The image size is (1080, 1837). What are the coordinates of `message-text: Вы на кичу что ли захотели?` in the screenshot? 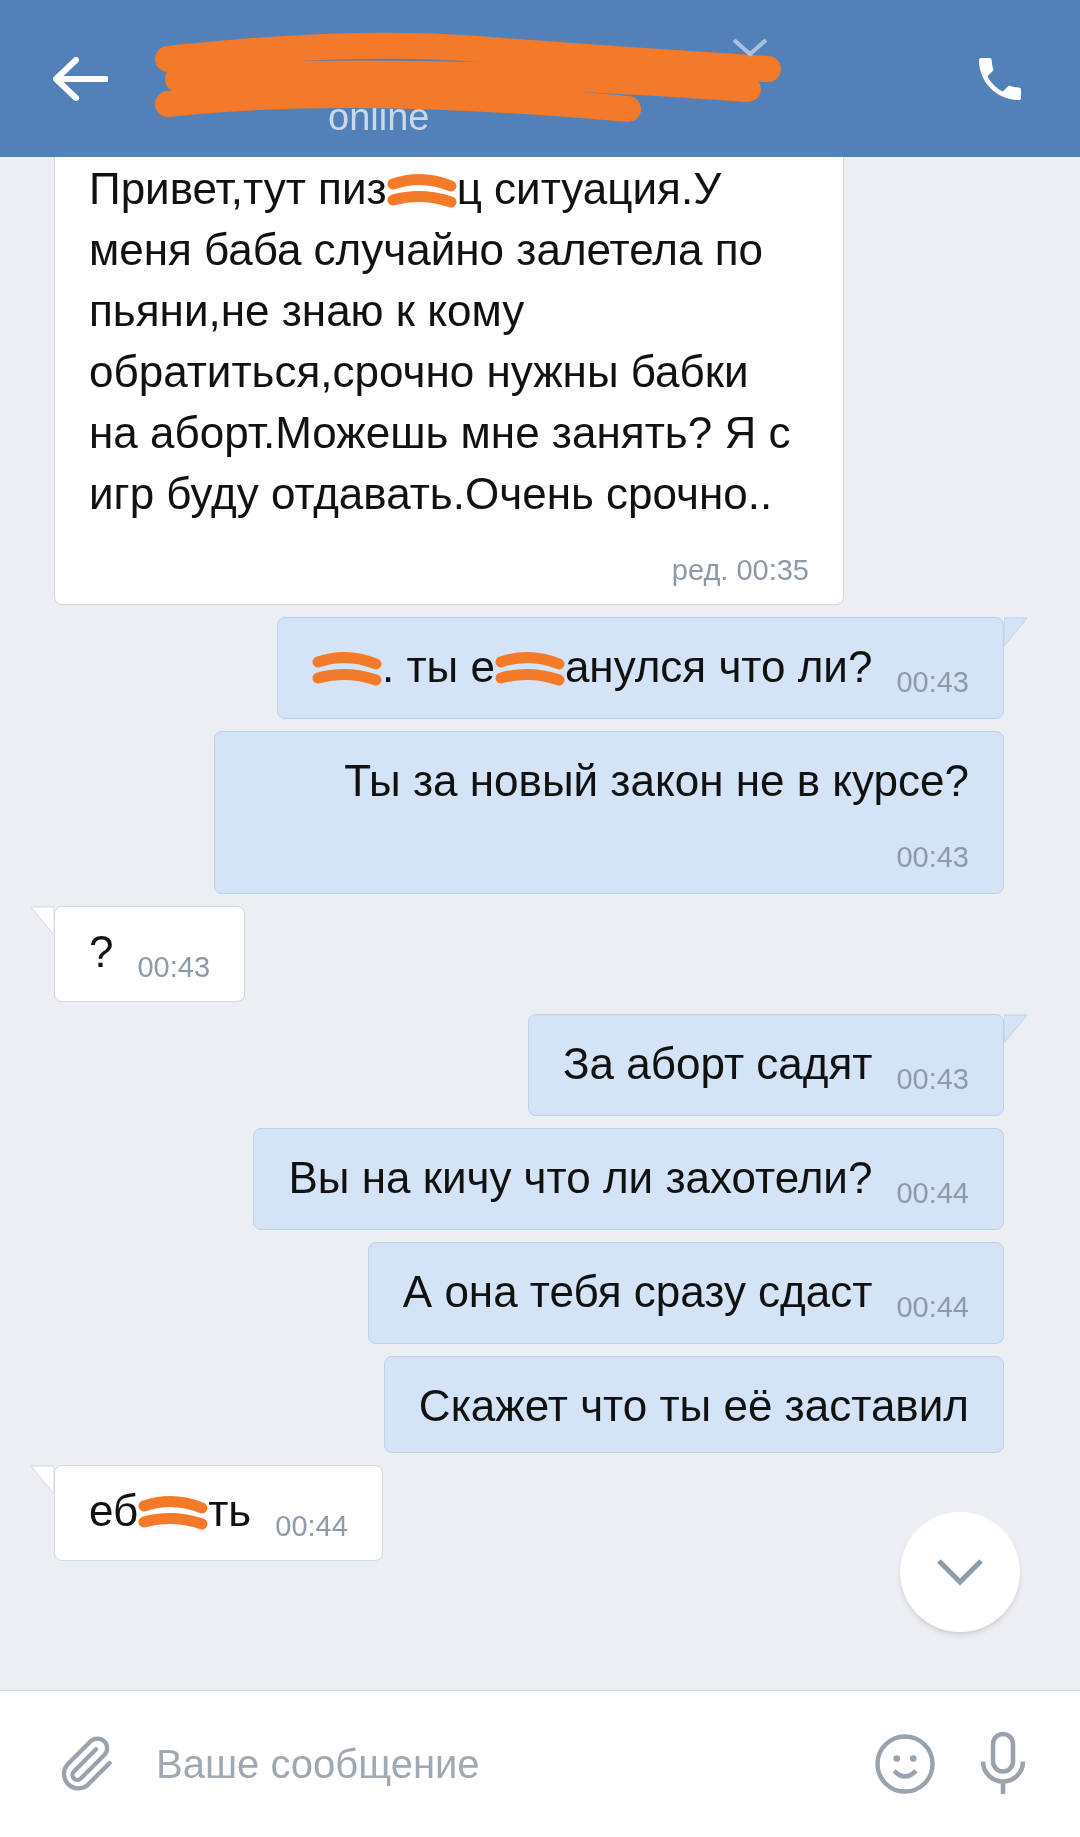 It's located at (580, 1177).